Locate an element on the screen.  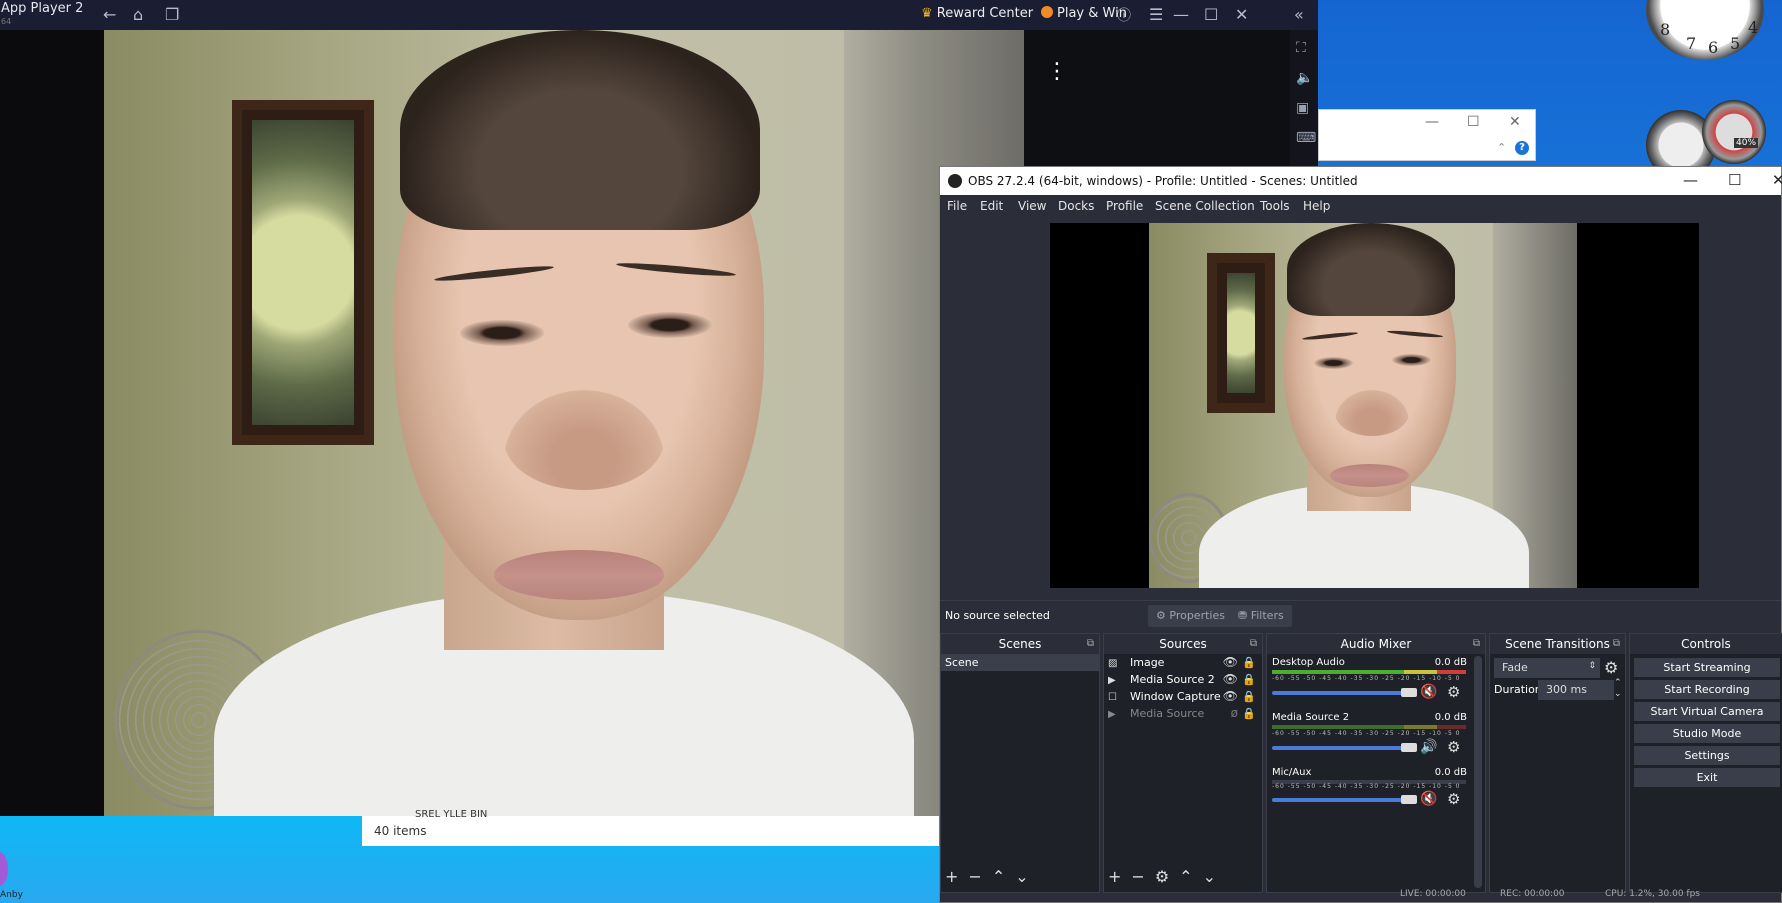
menu-file: File is located at coordinates (957, 206).